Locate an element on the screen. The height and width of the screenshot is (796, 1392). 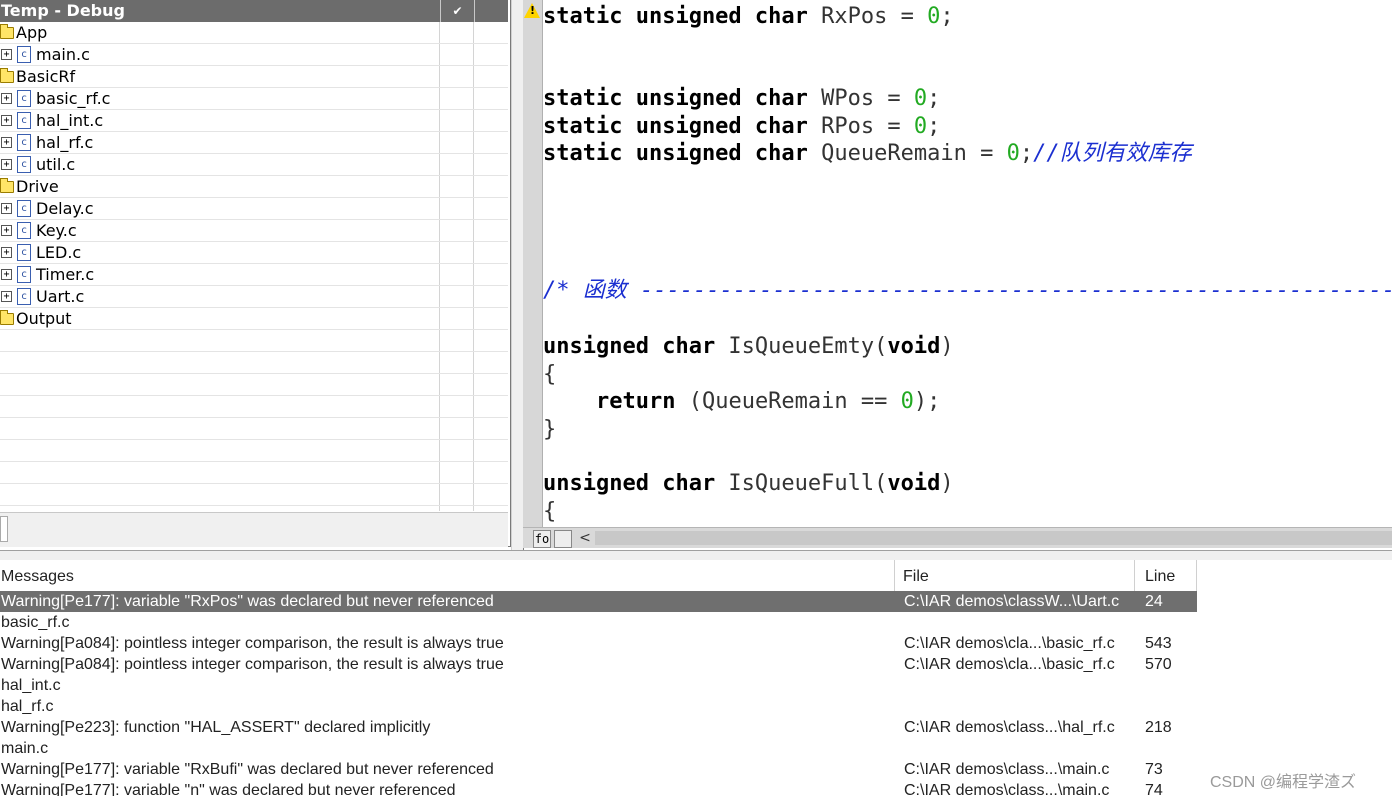
workspace-title: Temp - Debug is located at coordinates (63, 11).